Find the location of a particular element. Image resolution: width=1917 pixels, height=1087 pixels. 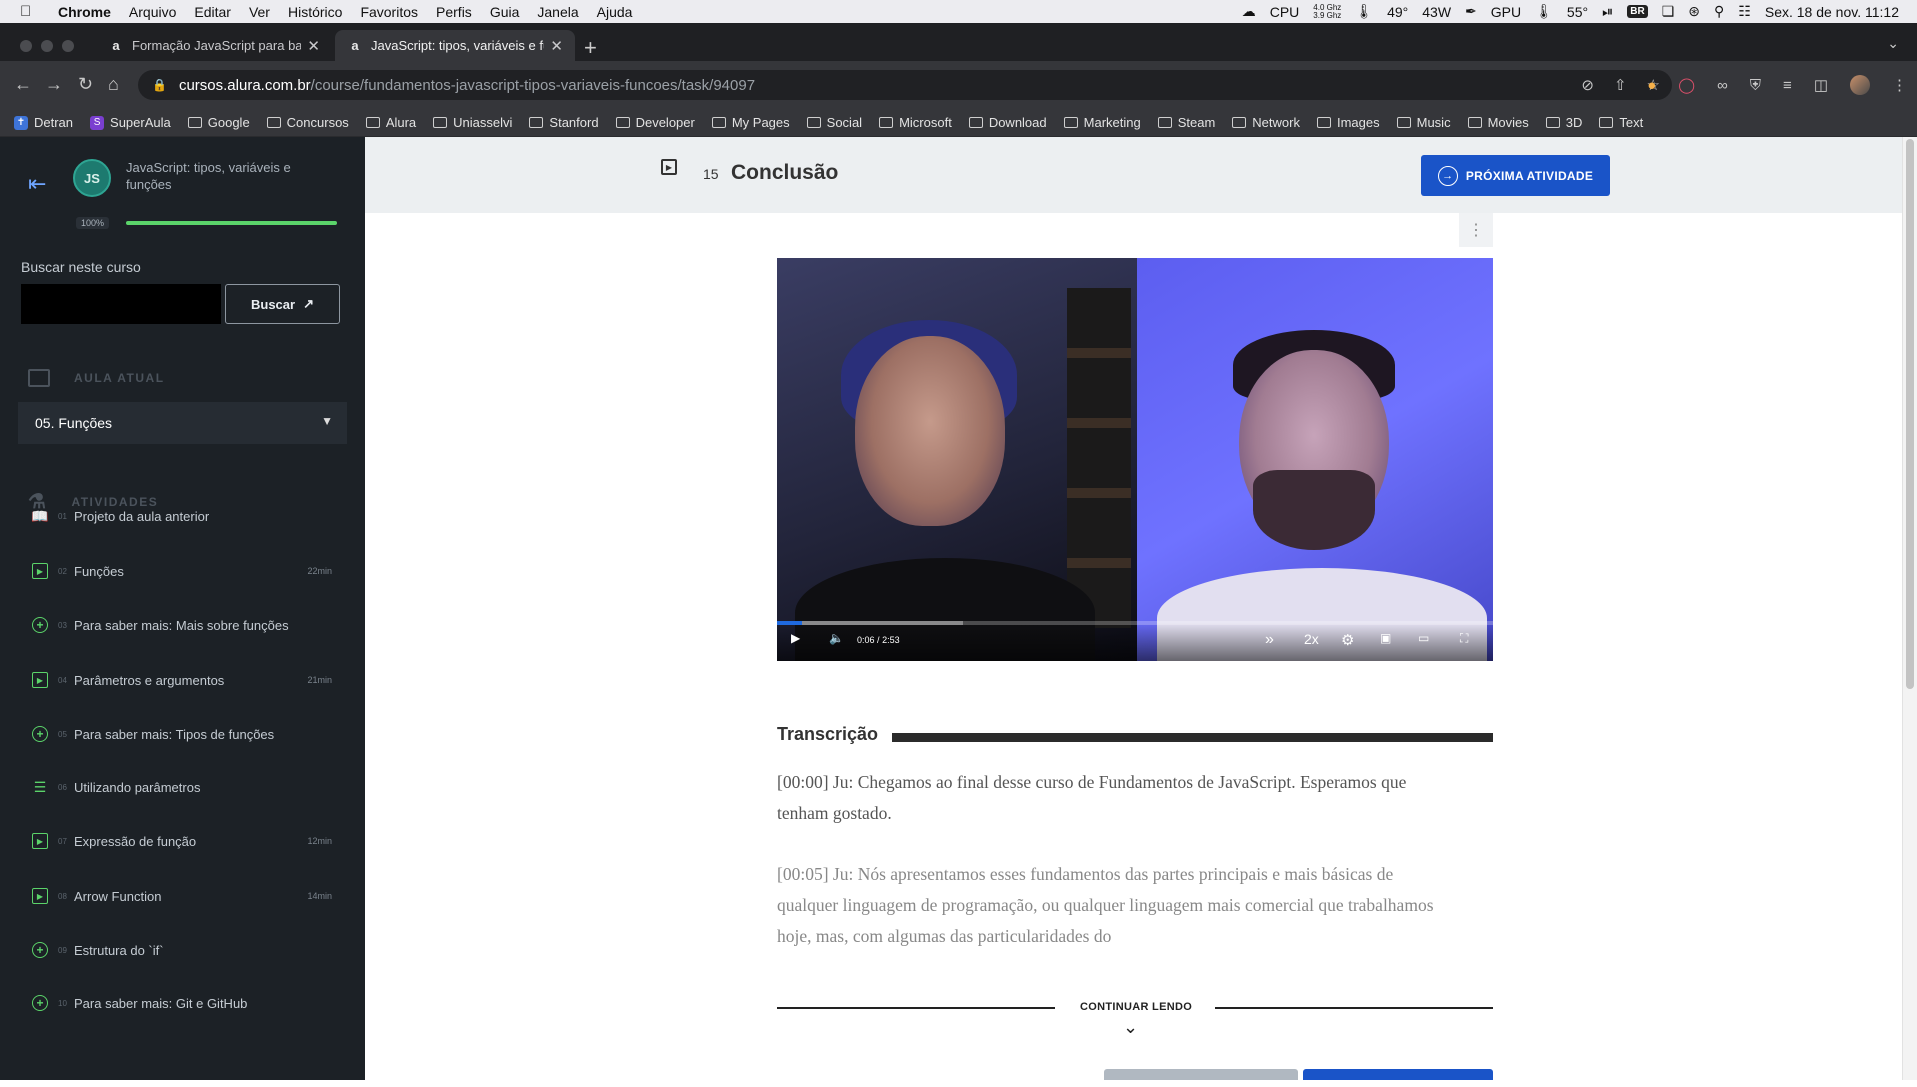

keyboard-layout: BR is located at coordinates (1637, 11).